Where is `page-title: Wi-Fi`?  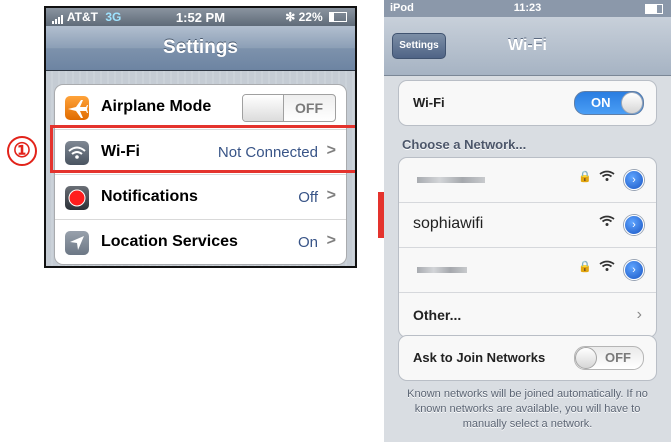 page-title: Wi-Fi is located at coordinates (527, 45).